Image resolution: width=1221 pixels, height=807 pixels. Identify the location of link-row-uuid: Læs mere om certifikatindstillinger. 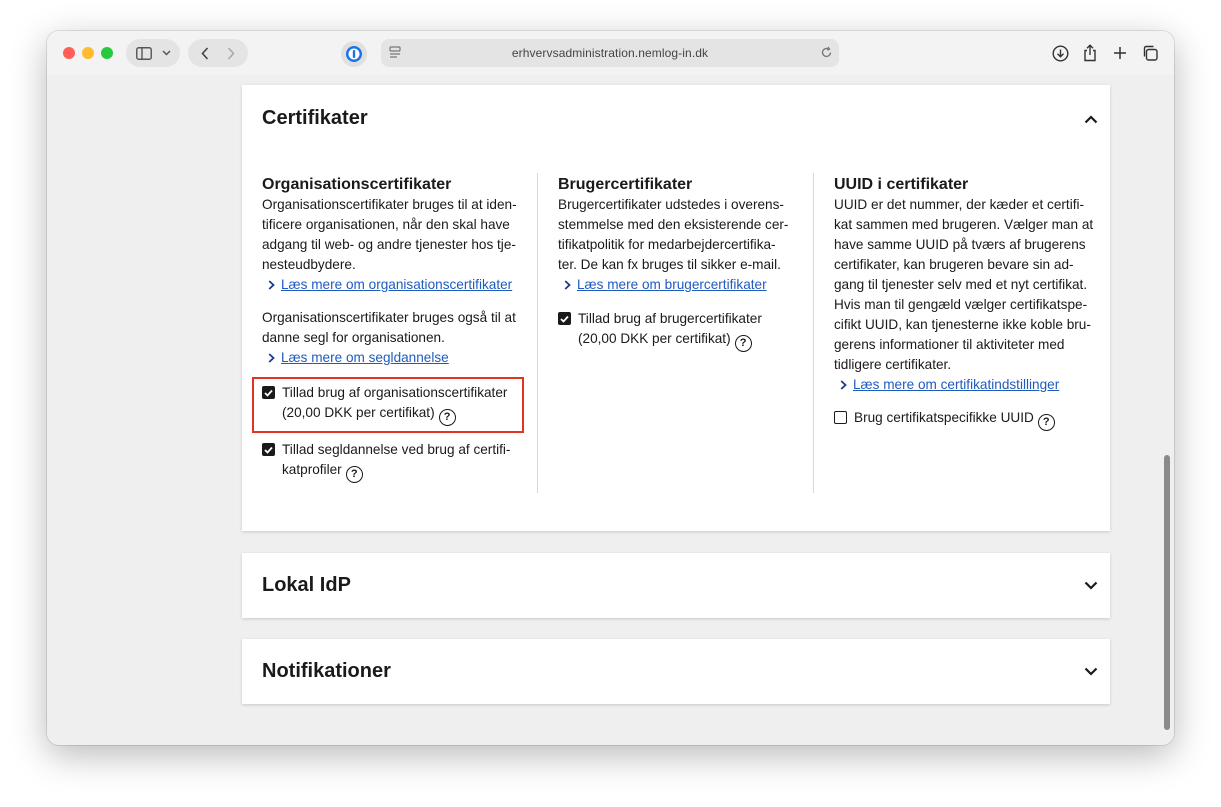
(966, 385).